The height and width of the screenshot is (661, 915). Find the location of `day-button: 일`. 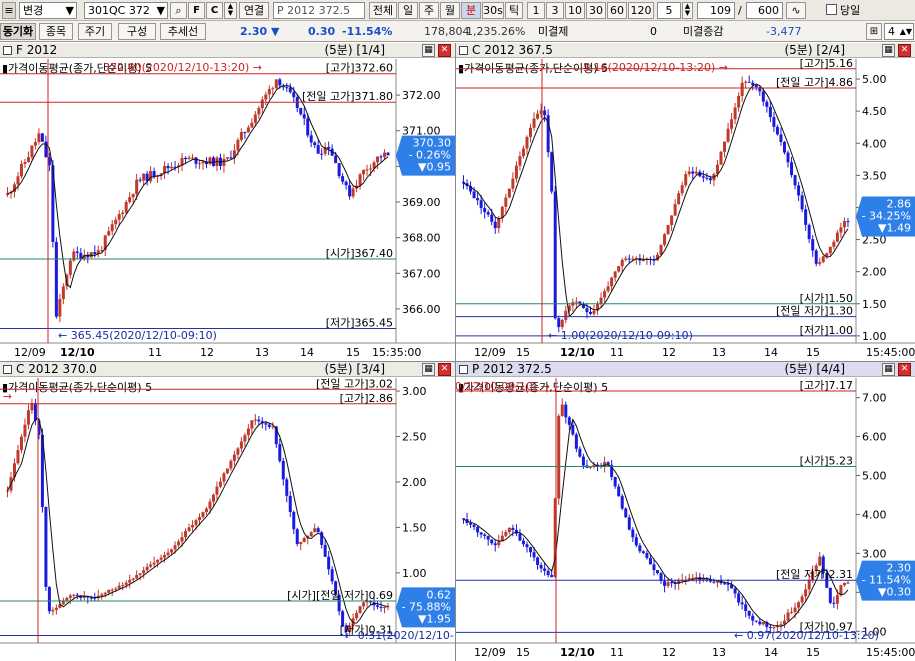

day-button: 일 is located at coordinates (408, 10).